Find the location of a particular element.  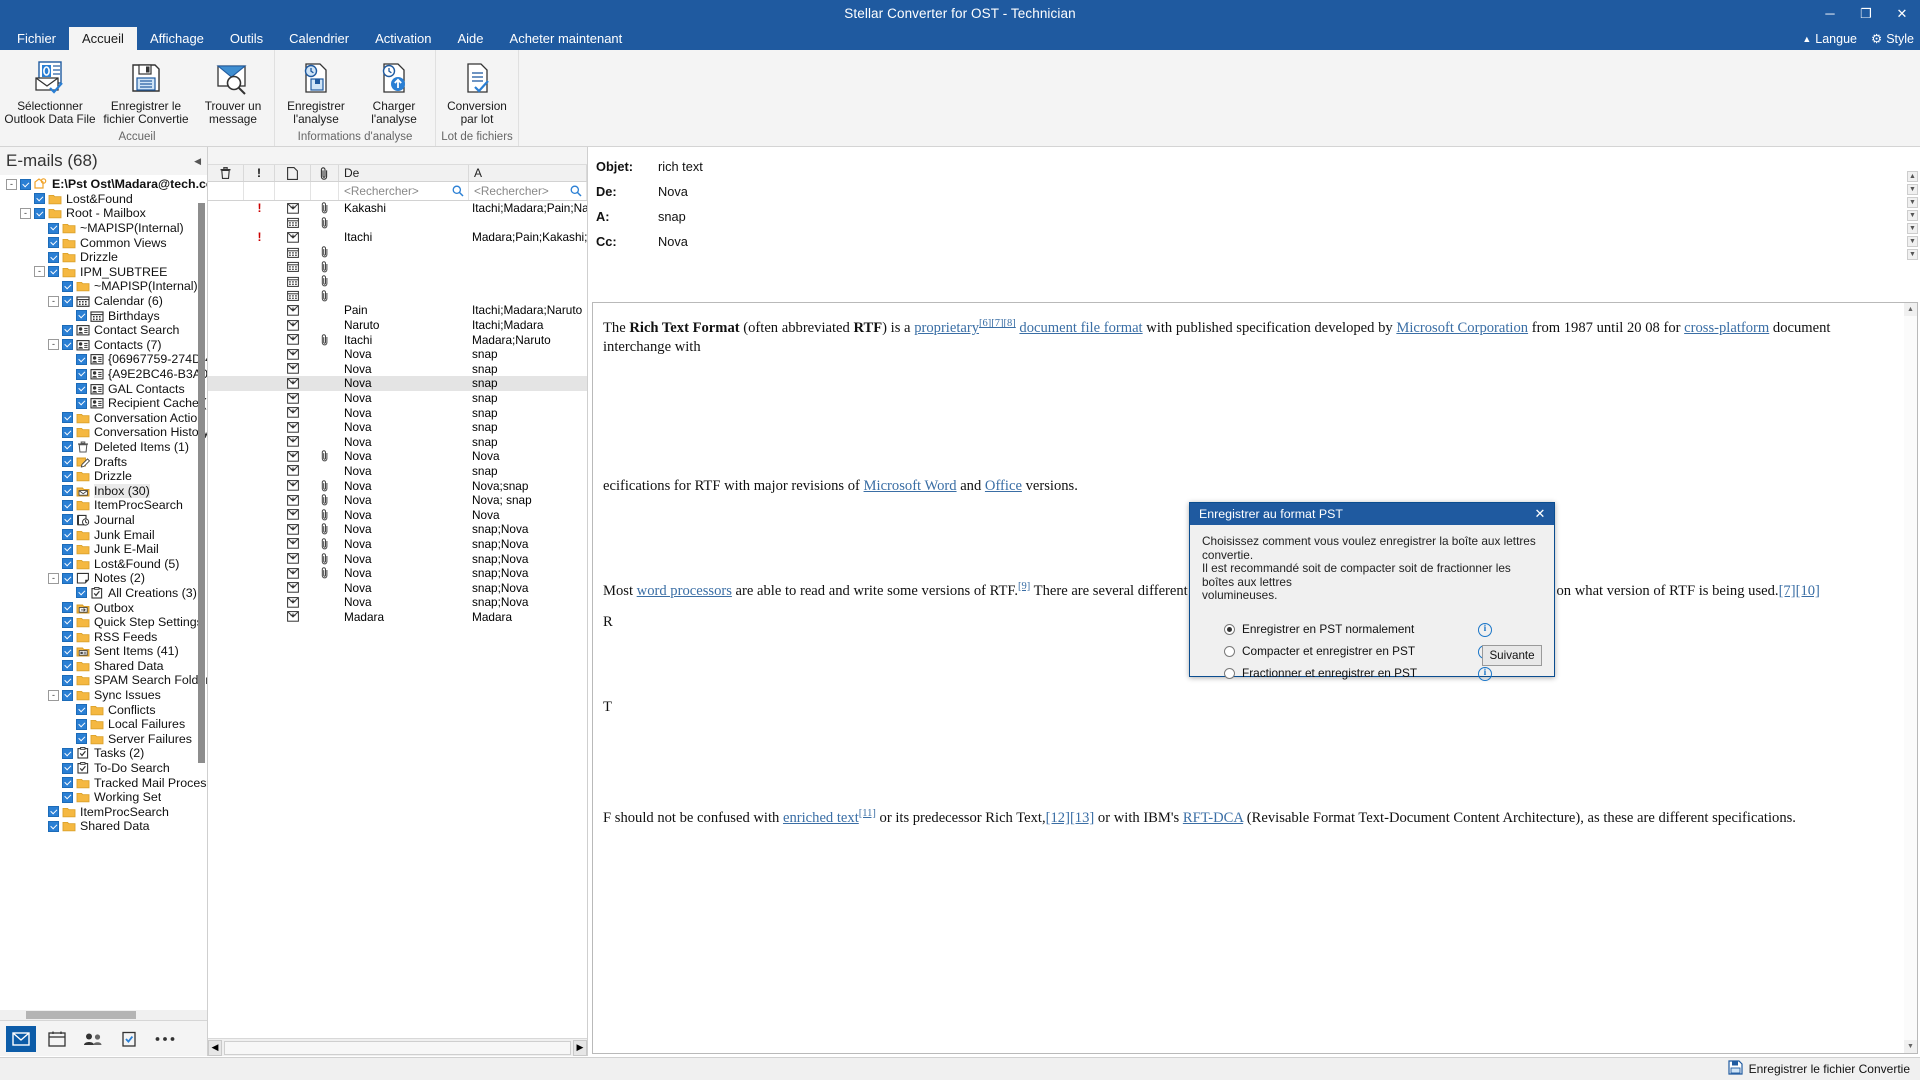

message-row: ! Itachi Madara;Pain;Kakashi;Itachi; is located at coordinates (398, 237).